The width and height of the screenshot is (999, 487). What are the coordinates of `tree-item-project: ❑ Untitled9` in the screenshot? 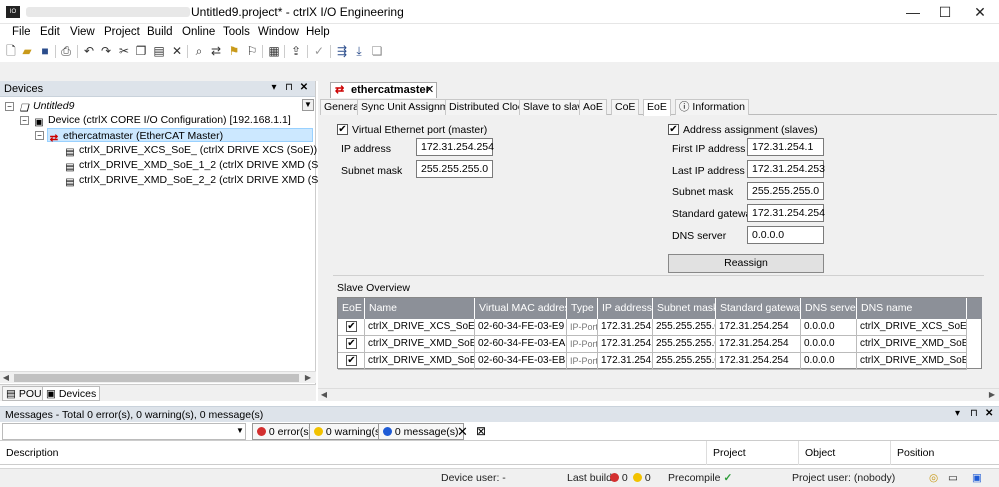 It's located at (46, 106).